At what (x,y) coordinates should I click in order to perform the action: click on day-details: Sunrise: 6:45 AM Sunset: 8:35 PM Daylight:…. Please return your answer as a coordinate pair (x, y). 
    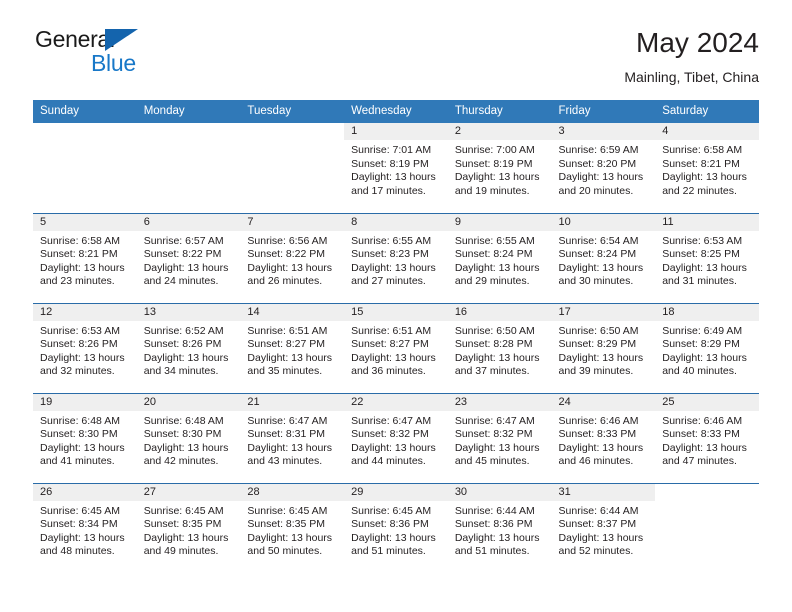
    Looking at the image, I should click on (189, 530).